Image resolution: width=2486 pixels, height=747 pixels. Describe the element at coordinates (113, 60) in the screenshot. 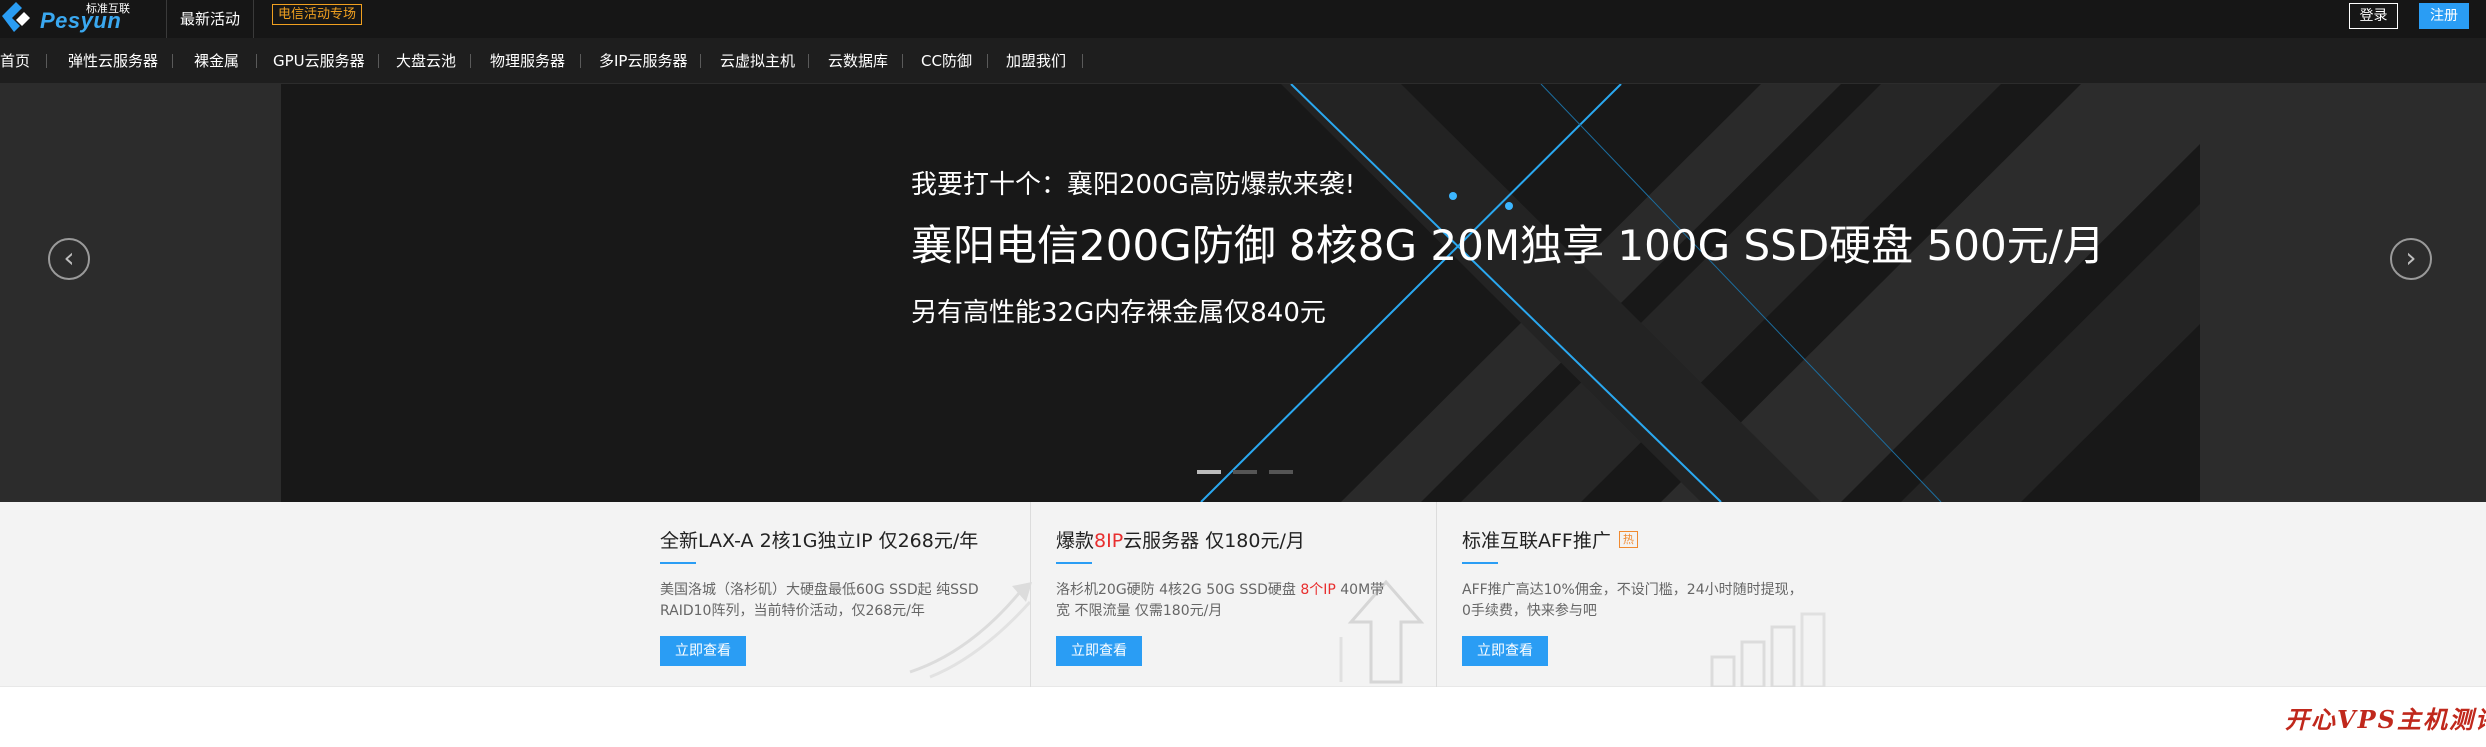

I see `nav-item-elastic-cloud: 弹性云服务器` at that location.